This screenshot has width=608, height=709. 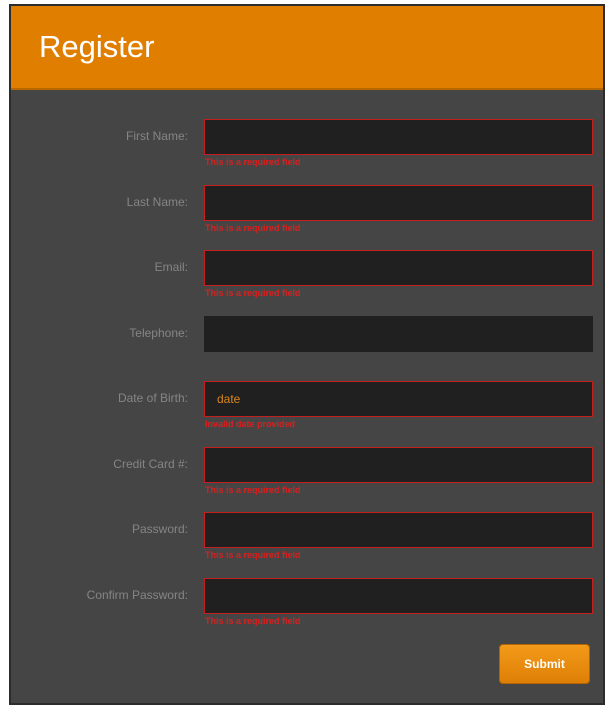 What do you see at coordinates (156, 136) in the screenshot?
I see `first-name-label: First Name:` at bounding box center [156, 136].